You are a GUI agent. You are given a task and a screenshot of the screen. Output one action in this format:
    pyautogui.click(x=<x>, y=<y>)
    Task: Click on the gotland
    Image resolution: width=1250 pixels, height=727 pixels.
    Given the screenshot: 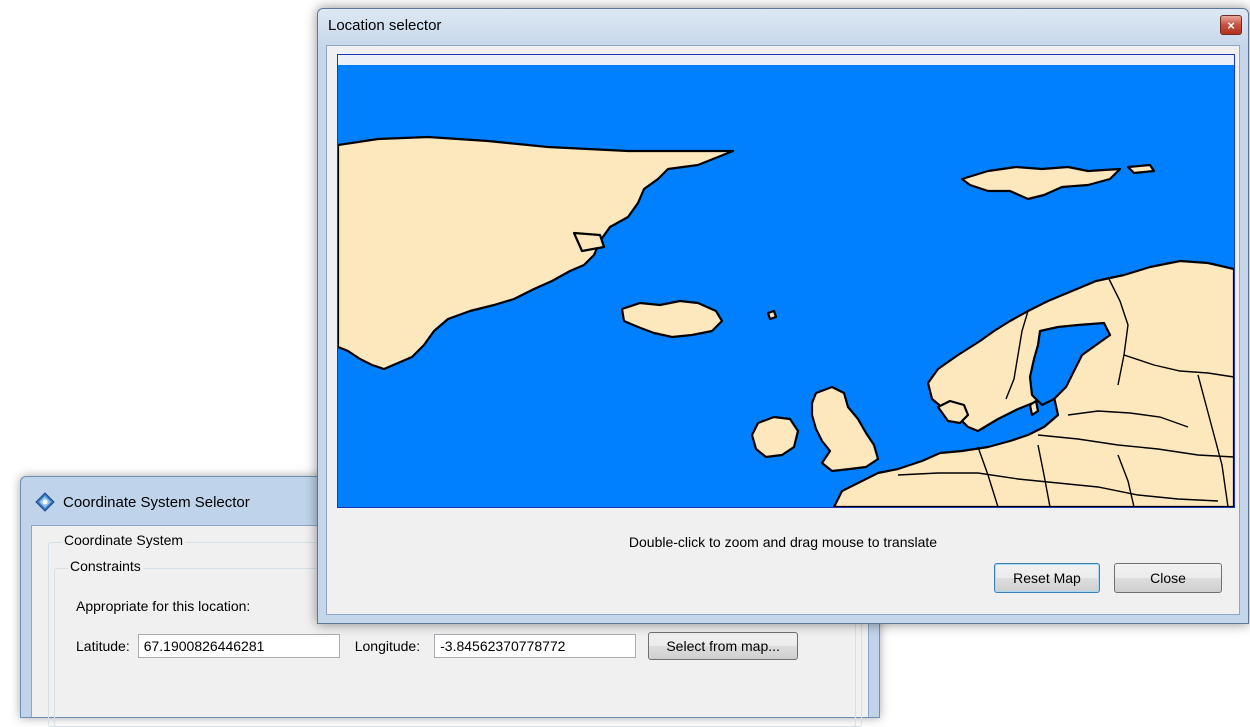 What is the action you would take?
    pyautogui.click(x=1034, y=408)
    